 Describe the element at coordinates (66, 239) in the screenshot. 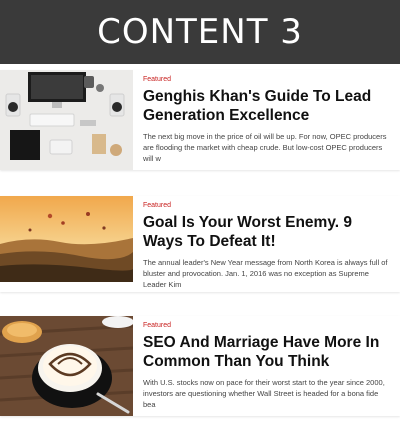

I see `hot-air-balloons-image` at that location.